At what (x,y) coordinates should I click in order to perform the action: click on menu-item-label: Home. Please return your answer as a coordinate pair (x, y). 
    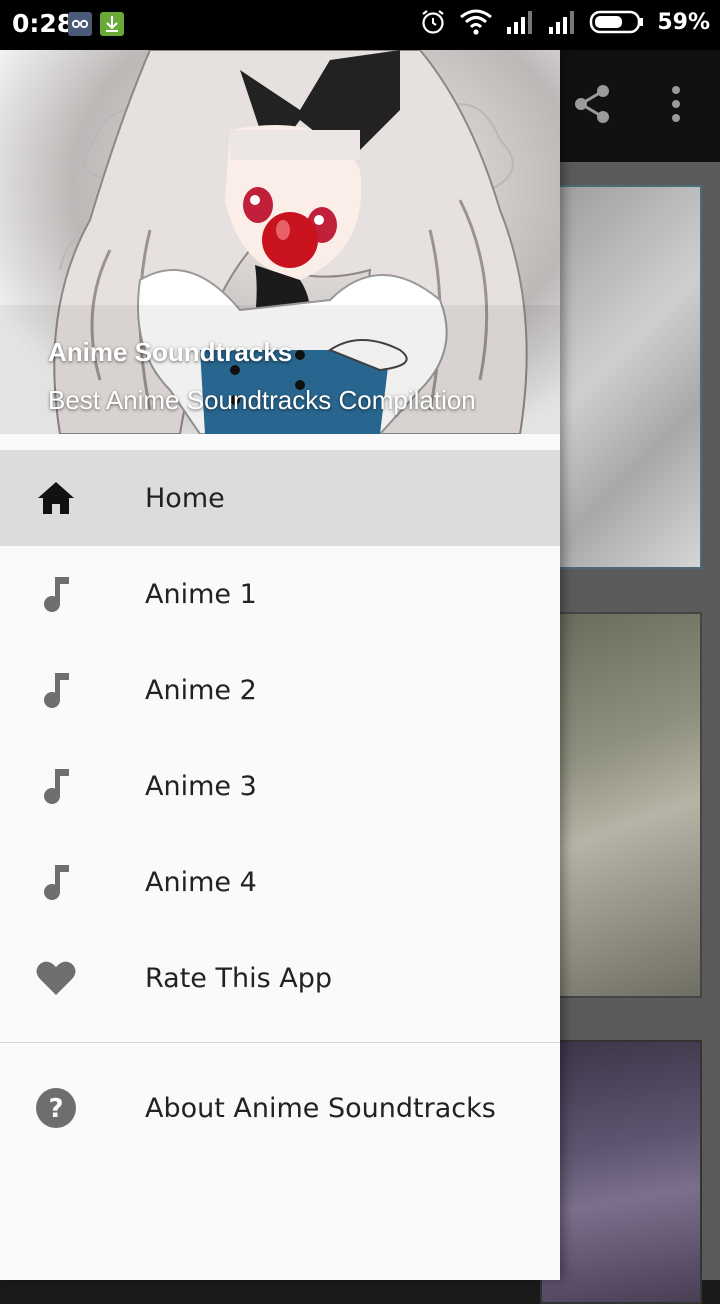
    Looking at the image, I should click on (185, 498).